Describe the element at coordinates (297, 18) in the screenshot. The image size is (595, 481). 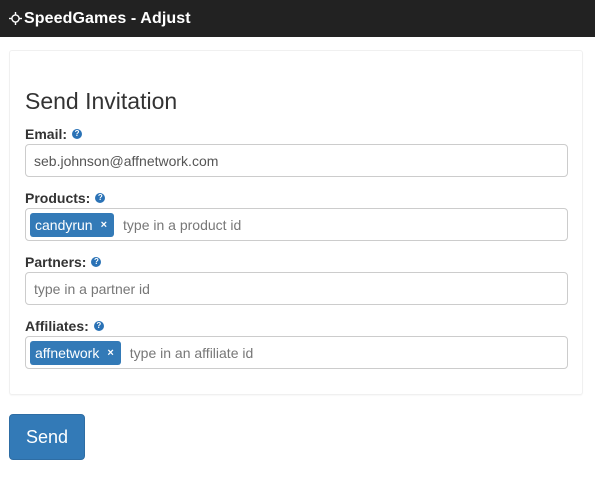
I see `top-navbar: SpeedGames - Adjust` at that location.